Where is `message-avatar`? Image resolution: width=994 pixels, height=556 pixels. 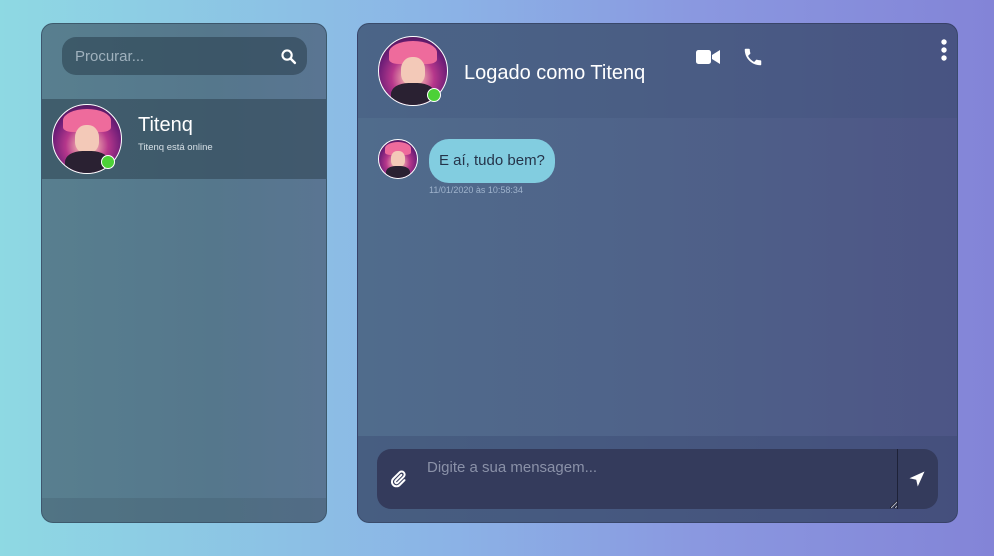
message-avatar is located at coordinates (398, 159).